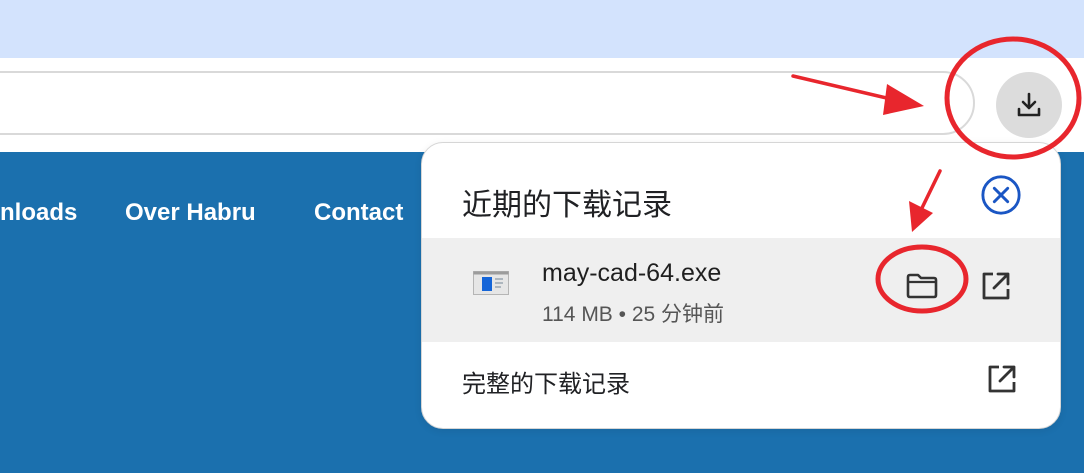  I want to click on address-bar, so click(487, 103).